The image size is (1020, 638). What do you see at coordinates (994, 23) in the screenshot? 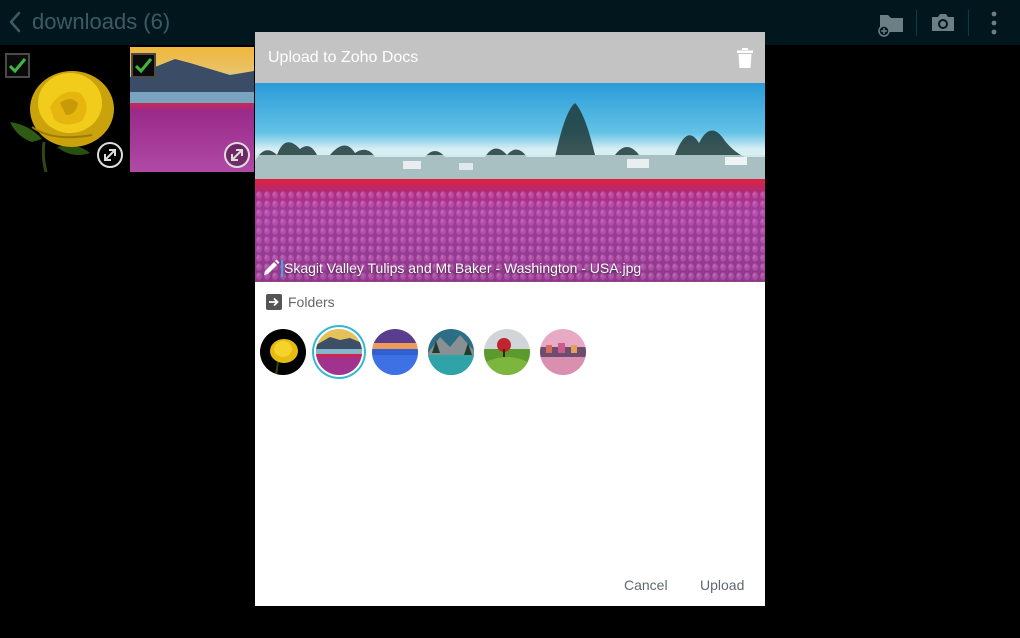
I see `overflow-menu-icon` at bounding box center [994, 23].